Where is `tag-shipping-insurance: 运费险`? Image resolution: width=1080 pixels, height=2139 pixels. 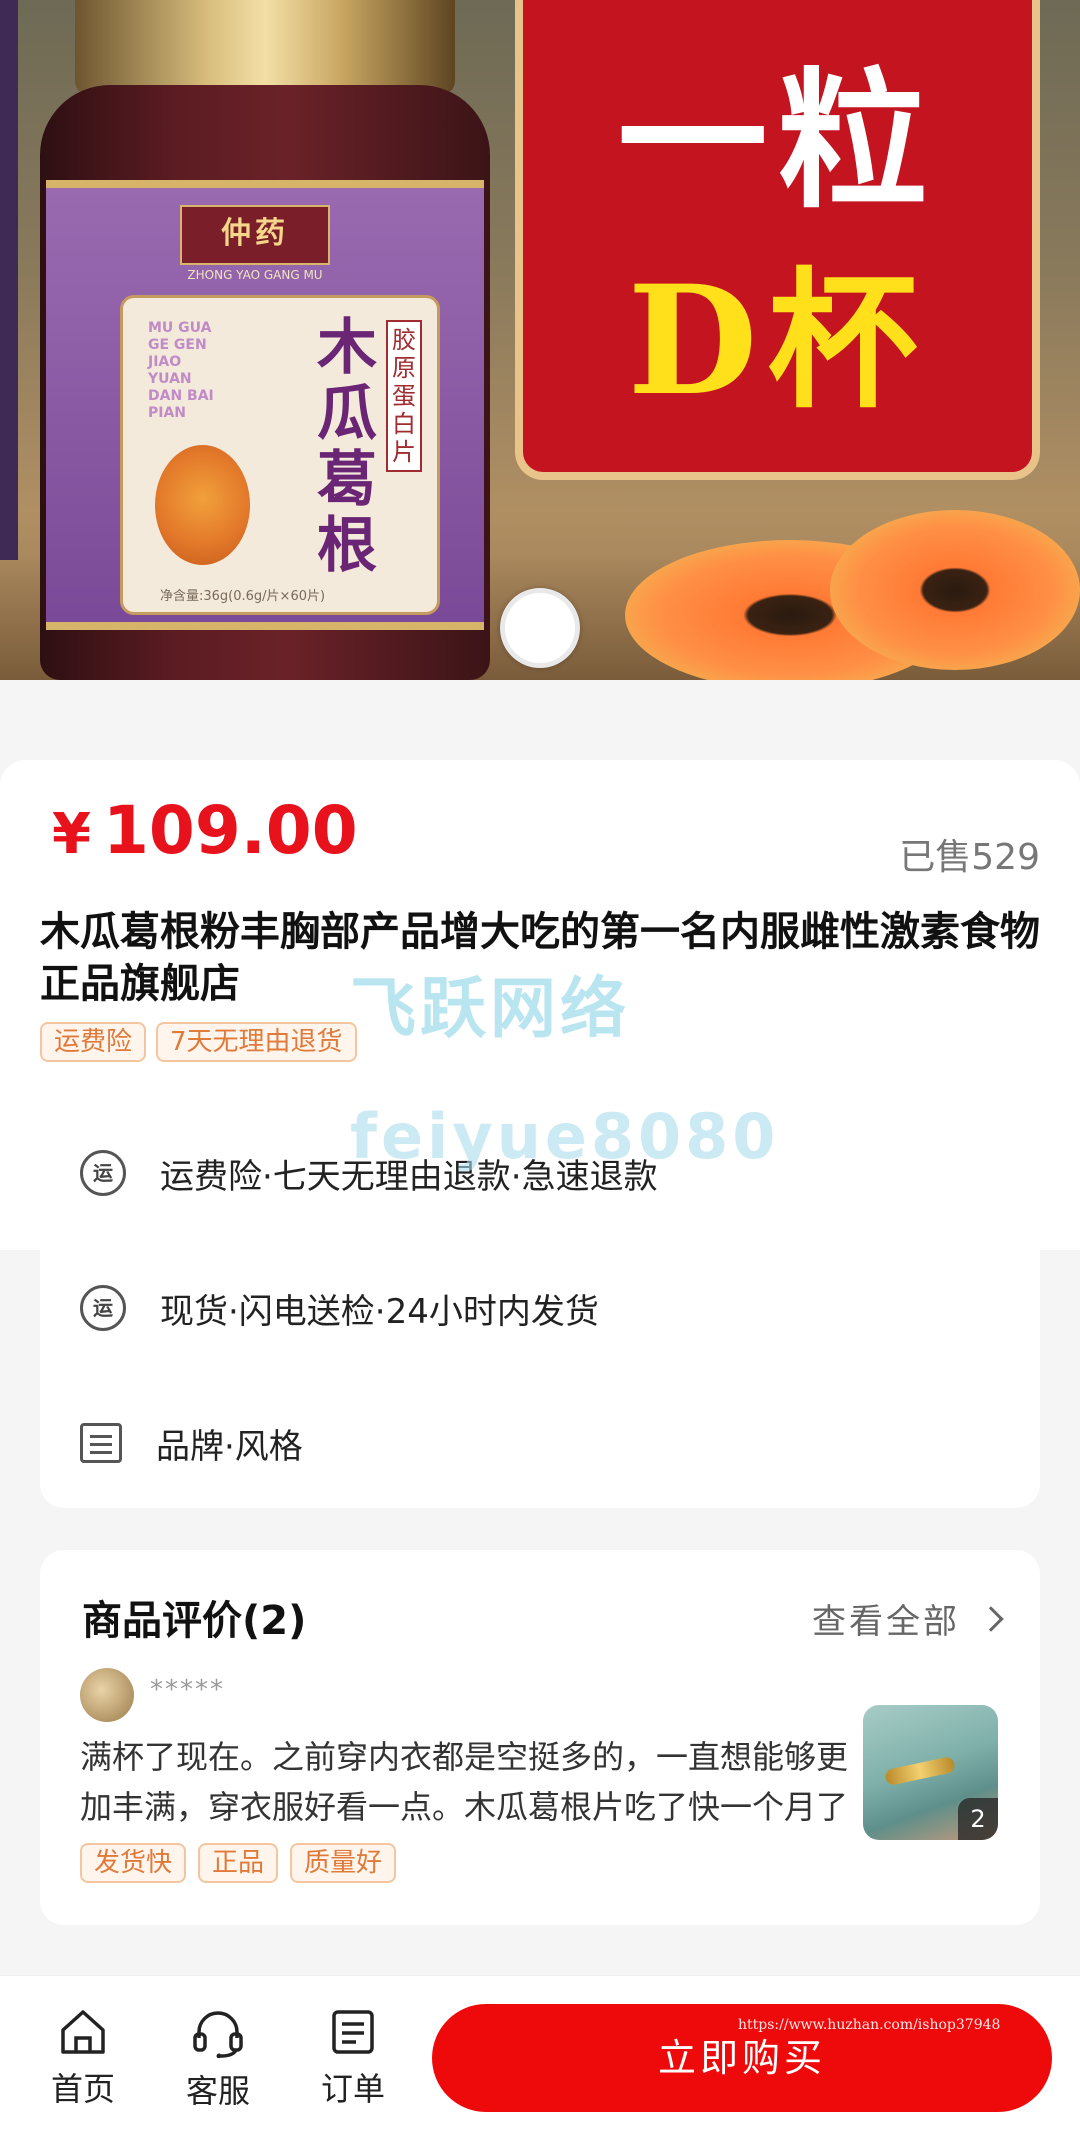 tag-shipping-insurance: 运费险 is located at coordinates (93, 1042).